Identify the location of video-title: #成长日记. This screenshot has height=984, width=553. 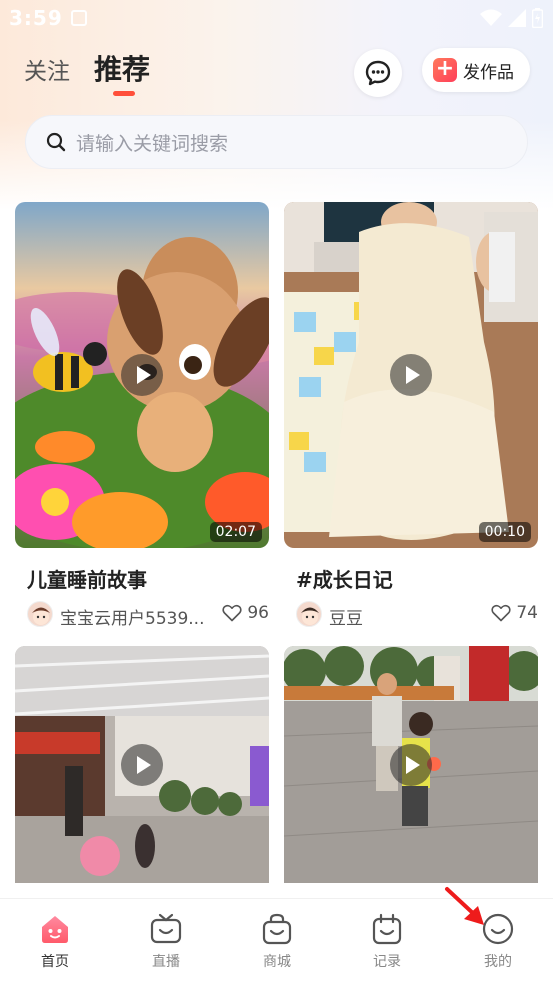
(344, 578).